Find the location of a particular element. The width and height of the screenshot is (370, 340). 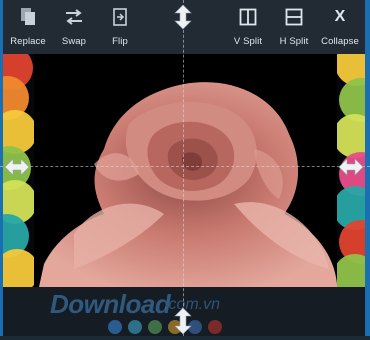

swap-button: Swap is located at coordinates (74, 28).